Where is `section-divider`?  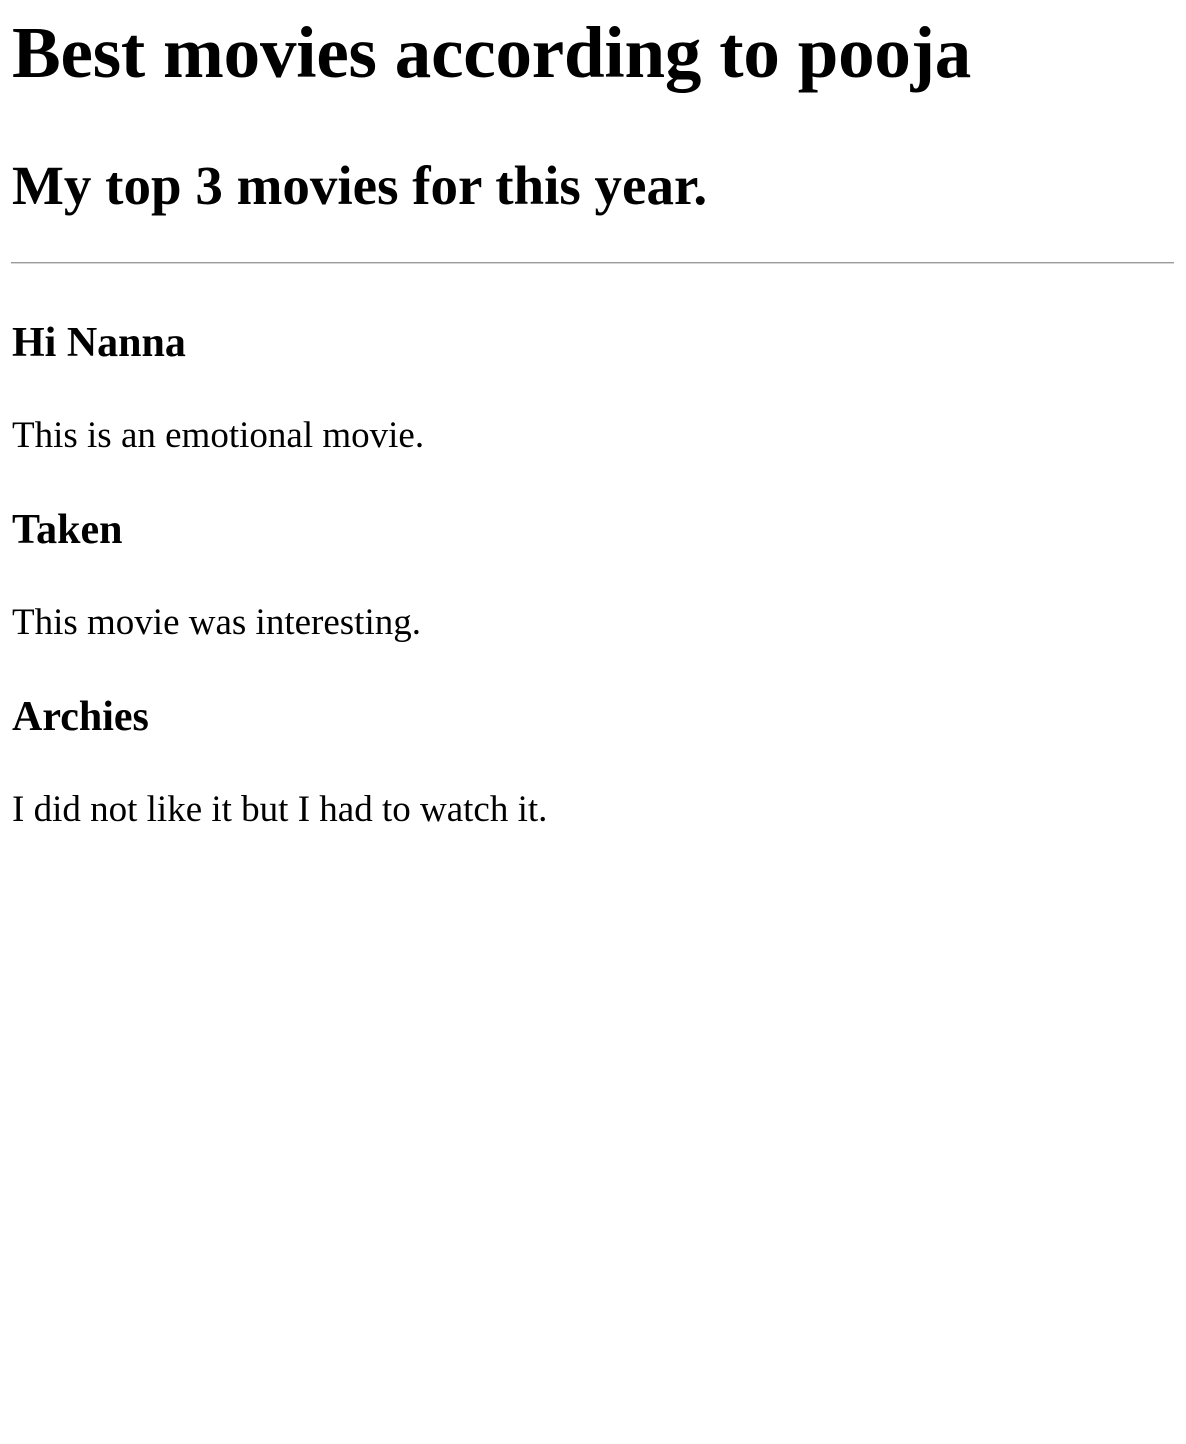
section-divider is located at coordinates (592, 263).